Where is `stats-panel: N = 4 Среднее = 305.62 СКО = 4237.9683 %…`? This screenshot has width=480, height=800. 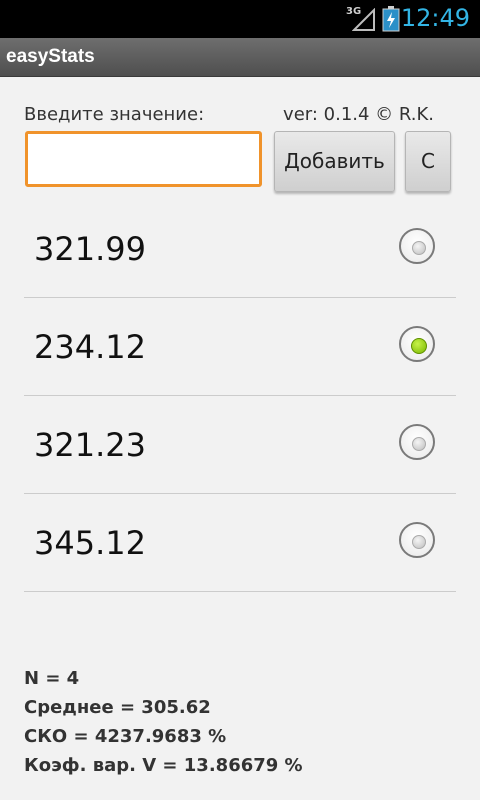
stats-panel: N = 4 Среднее = 305.62 СКО = 4237.9683 %… is located at coordinates (163, 722).